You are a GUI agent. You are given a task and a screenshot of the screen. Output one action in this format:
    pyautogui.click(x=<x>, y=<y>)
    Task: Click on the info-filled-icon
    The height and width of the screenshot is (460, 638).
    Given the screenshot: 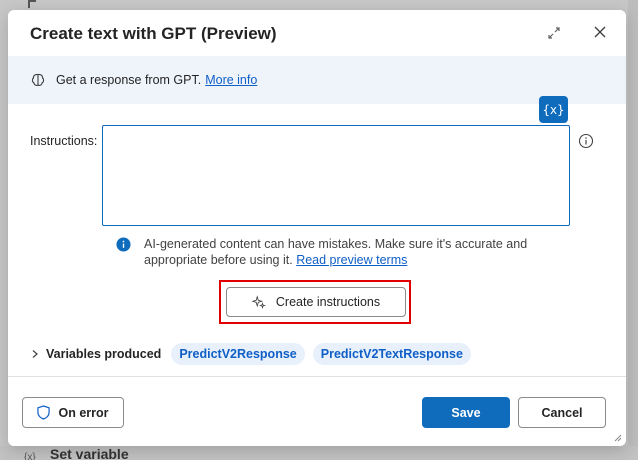 What is the action you would take?
    pyautogui.click(x=123, y=244)
    